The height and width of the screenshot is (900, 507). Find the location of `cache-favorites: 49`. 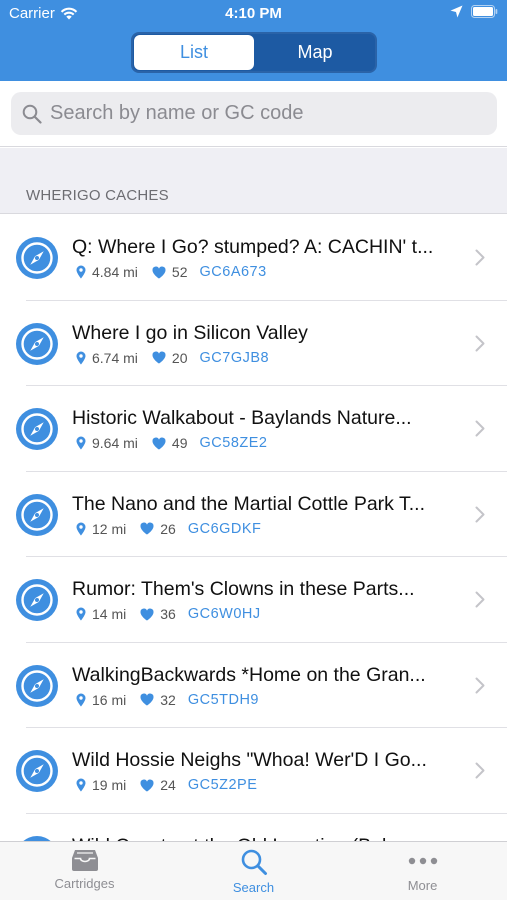

cache-favorites: 49 is located at coordinates (179, 443).